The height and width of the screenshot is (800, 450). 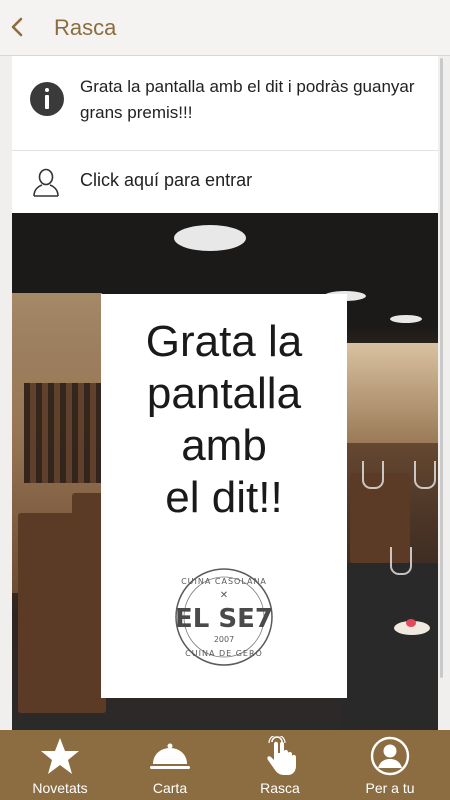 What do you see at coordinates (64, 433) in the screenshot?
I see `wine-rack` at bounding box center [64, 433].